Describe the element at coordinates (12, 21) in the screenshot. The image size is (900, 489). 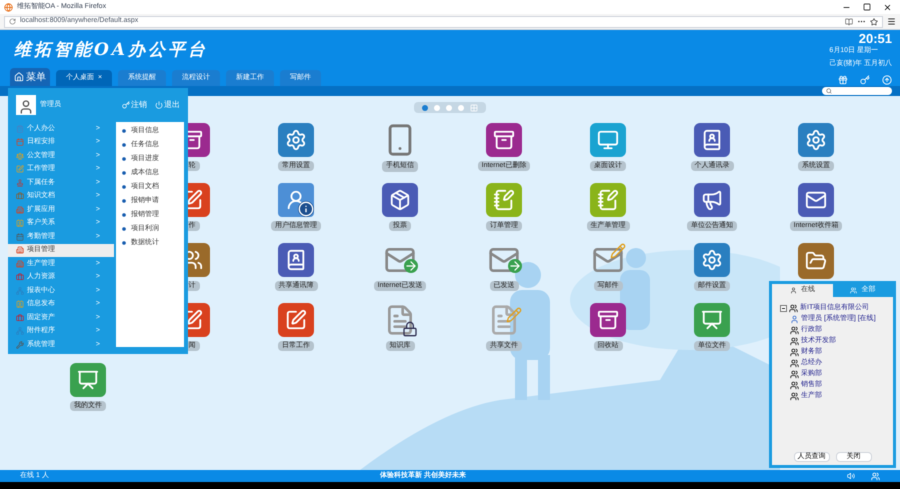
I see `reload-icon` at that location.